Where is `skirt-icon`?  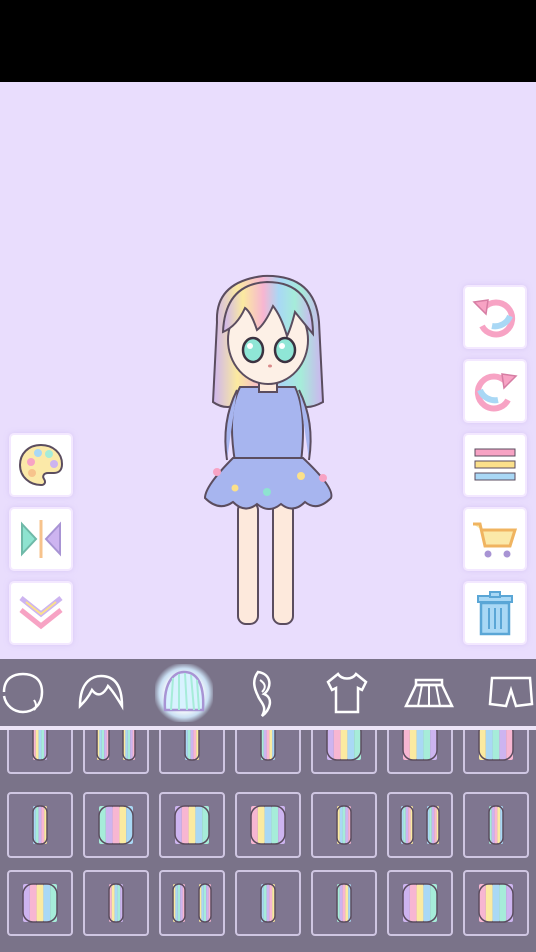
skirt-icon is located at coordinates (429, 693).